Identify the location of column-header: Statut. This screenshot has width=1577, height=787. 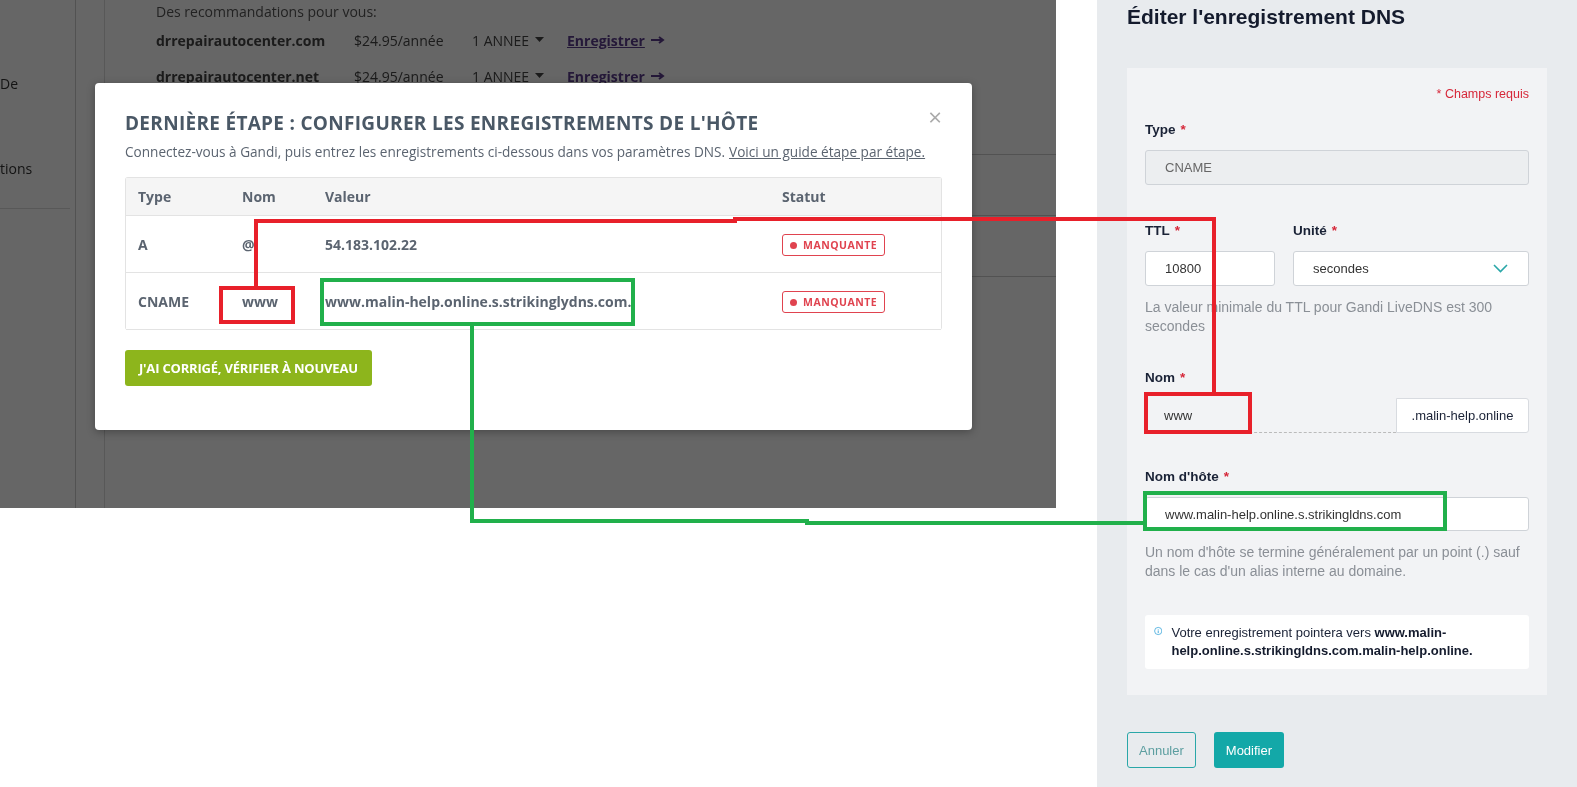
(804, 196).